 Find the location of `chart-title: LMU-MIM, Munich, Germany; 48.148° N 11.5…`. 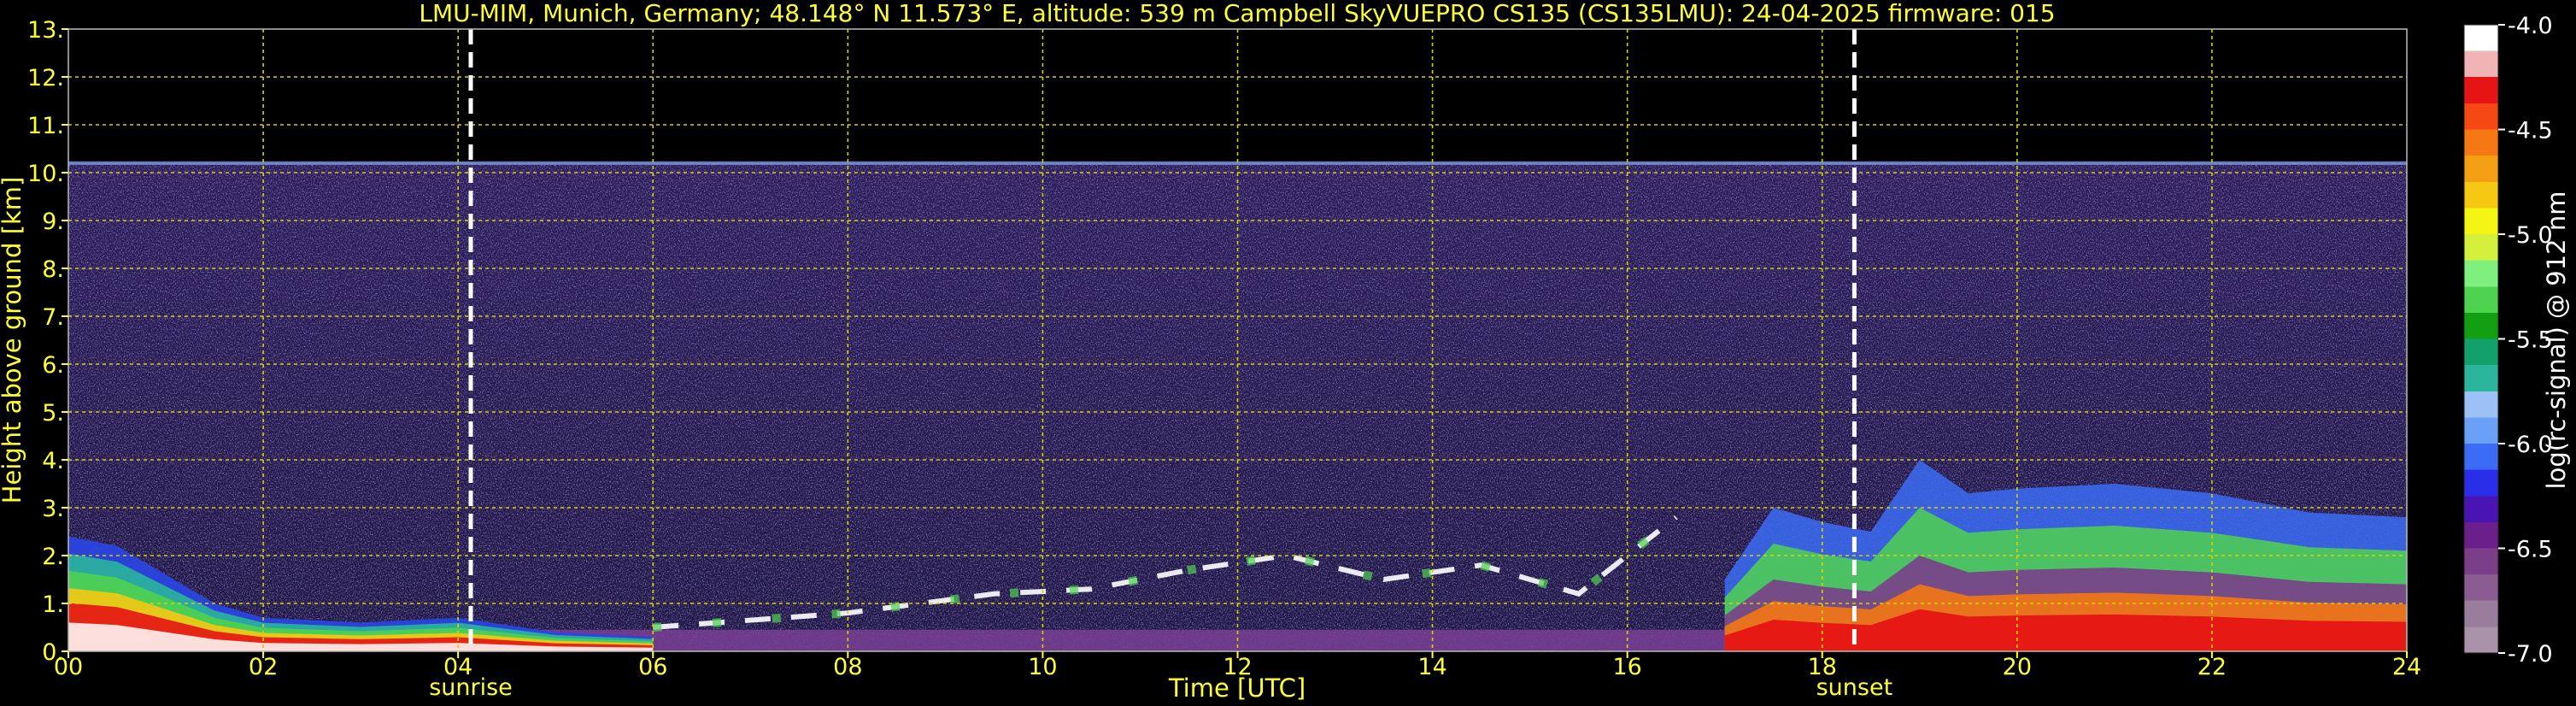

chart-title: LMU-MIM, Munich, Germany; 48.148° N 11.5… is located at coordinates (1237, 13).